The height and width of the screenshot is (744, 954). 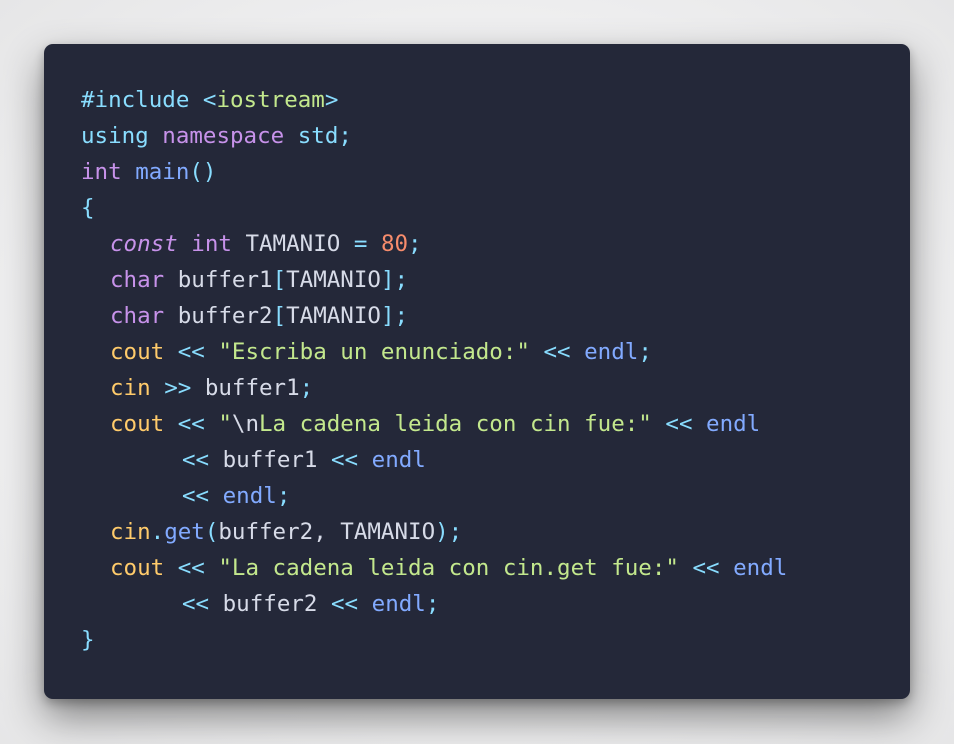 What do you see at coordinates (448, 568) in the screenshot?
I see `code-token: "La cadena leida con cin.get fue:"` at bounding box center [448, 568].